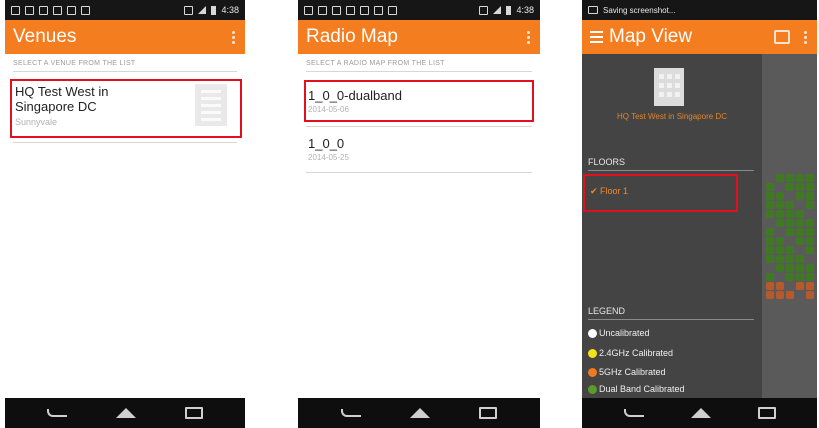 The width and height of the screenshot is (819, 428). I want to click on uncalibrated-icon, so click(592, 333).